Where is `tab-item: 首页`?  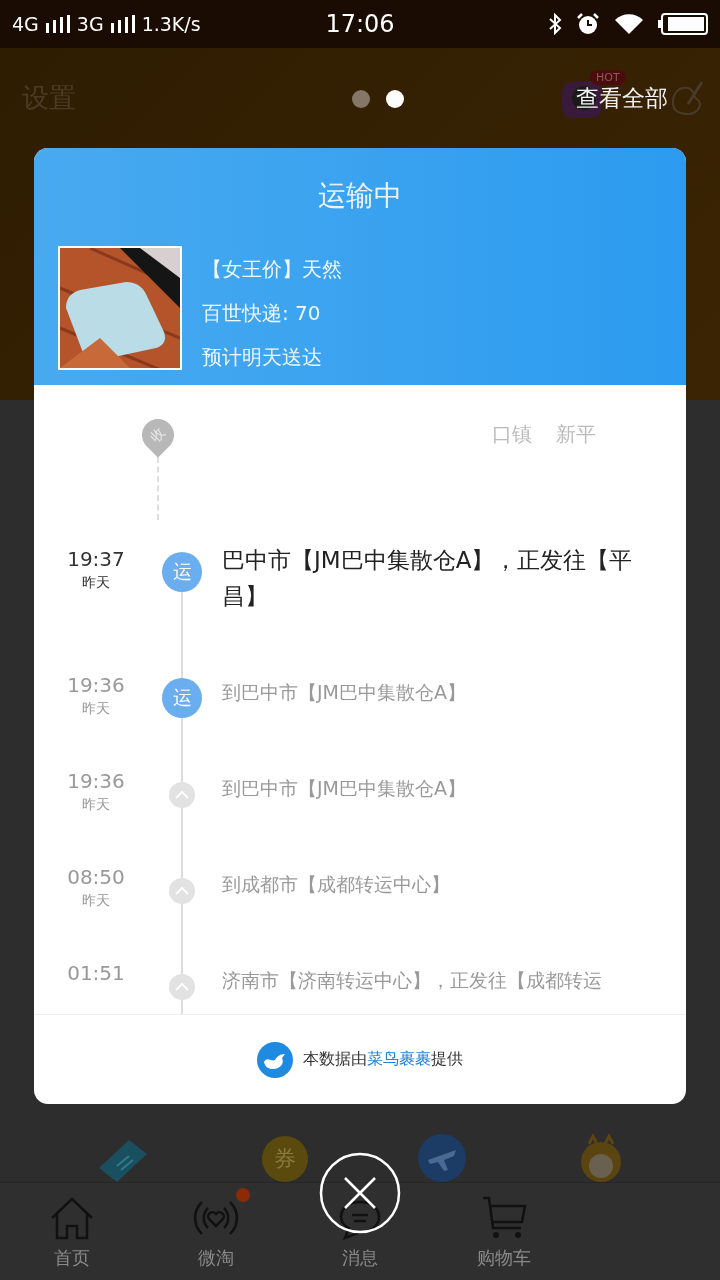
tab-item: 首页 is located at coordinates (72, 1231).